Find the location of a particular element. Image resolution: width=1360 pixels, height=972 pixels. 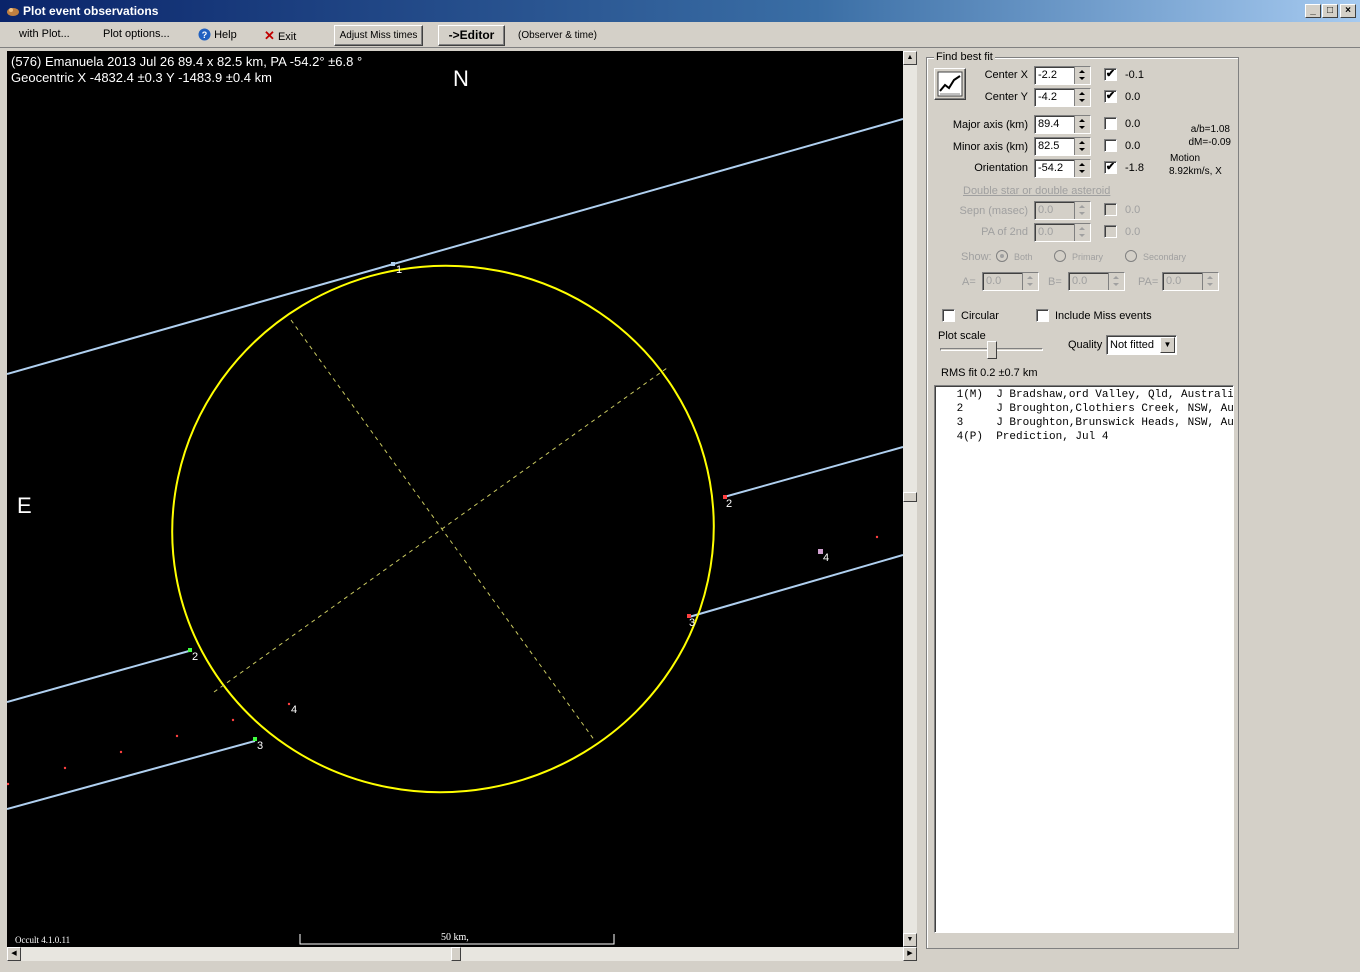

rms-fit-label: RMS fit 0.2 ±0.7 km is located at coordinates (989, 373).